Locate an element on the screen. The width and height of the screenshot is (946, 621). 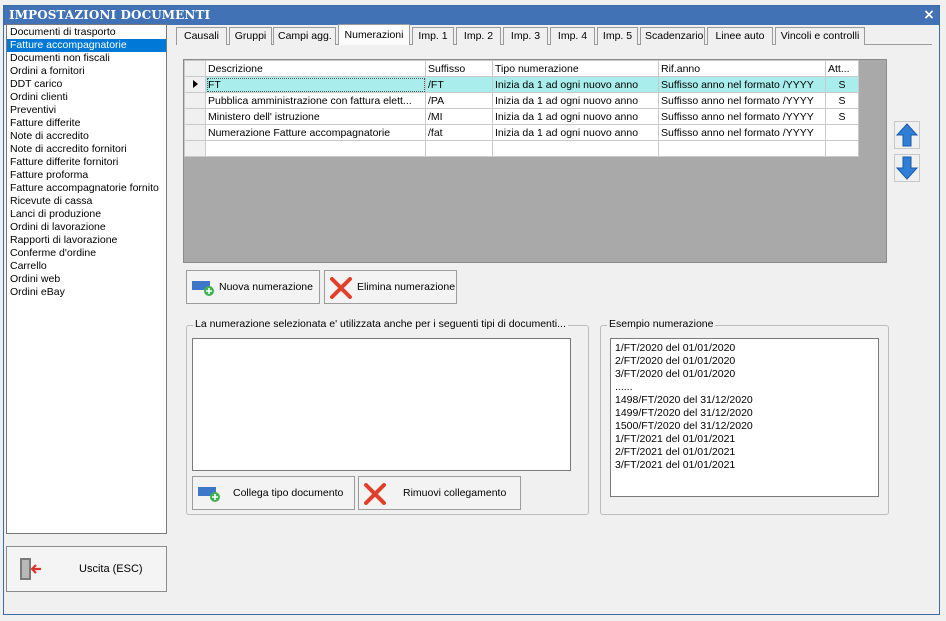
cell-suffisso: /fat is located at coordinates (459, 132).